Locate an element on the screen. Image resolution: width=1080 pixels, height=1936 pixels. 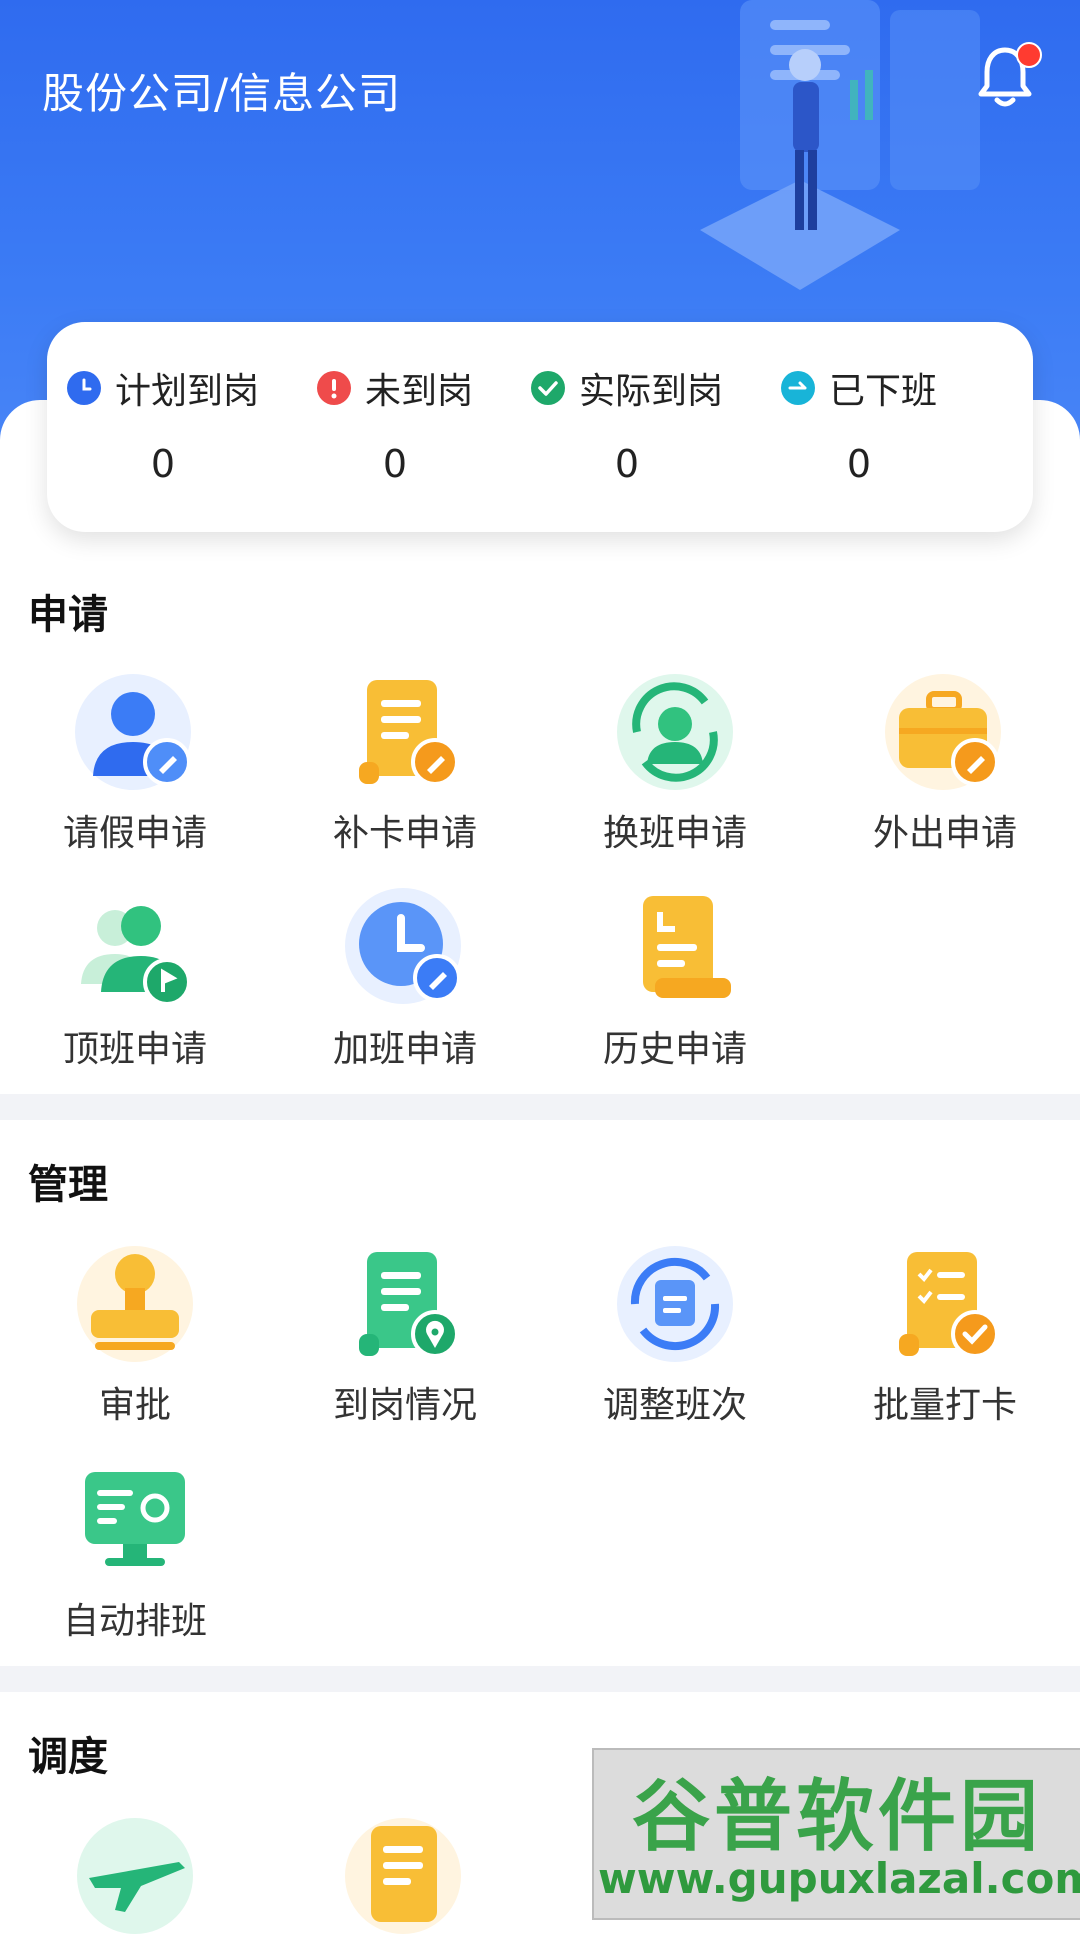
tile-label: 换班申请 is located at coordinates (674, 833).